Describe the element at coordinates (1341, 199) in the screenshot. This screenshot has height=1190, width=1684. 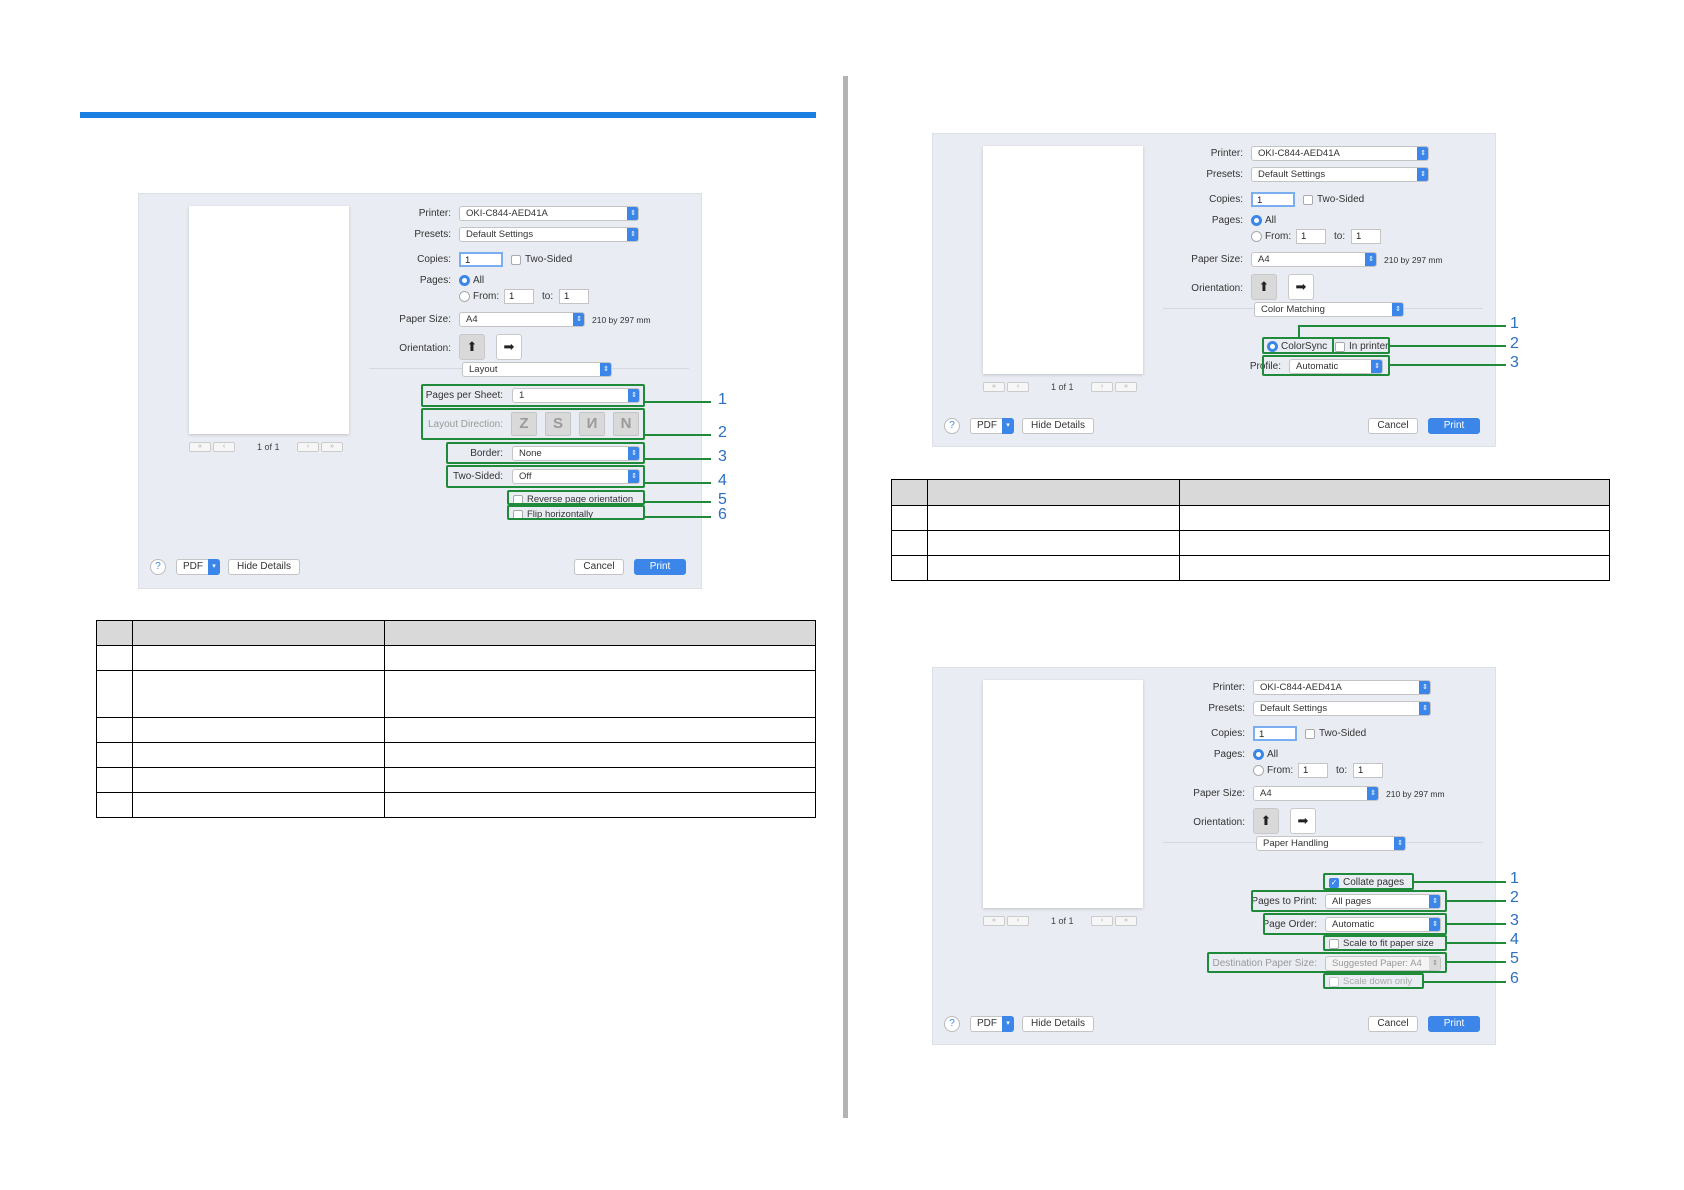
I see `two-sided-checkbox-label: Two-Sided` at that location.